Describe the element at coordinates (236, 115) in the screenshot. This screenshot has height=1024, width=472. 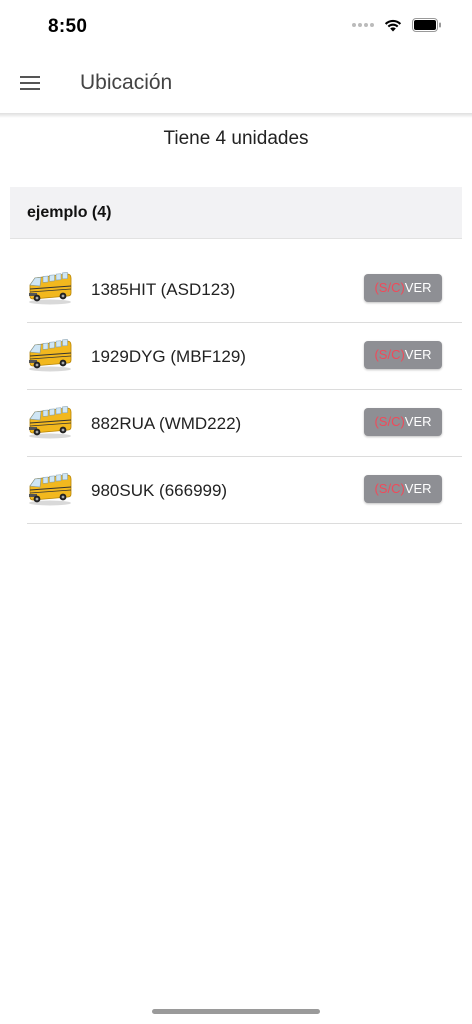
I see `app-bar-shadow` at that location.